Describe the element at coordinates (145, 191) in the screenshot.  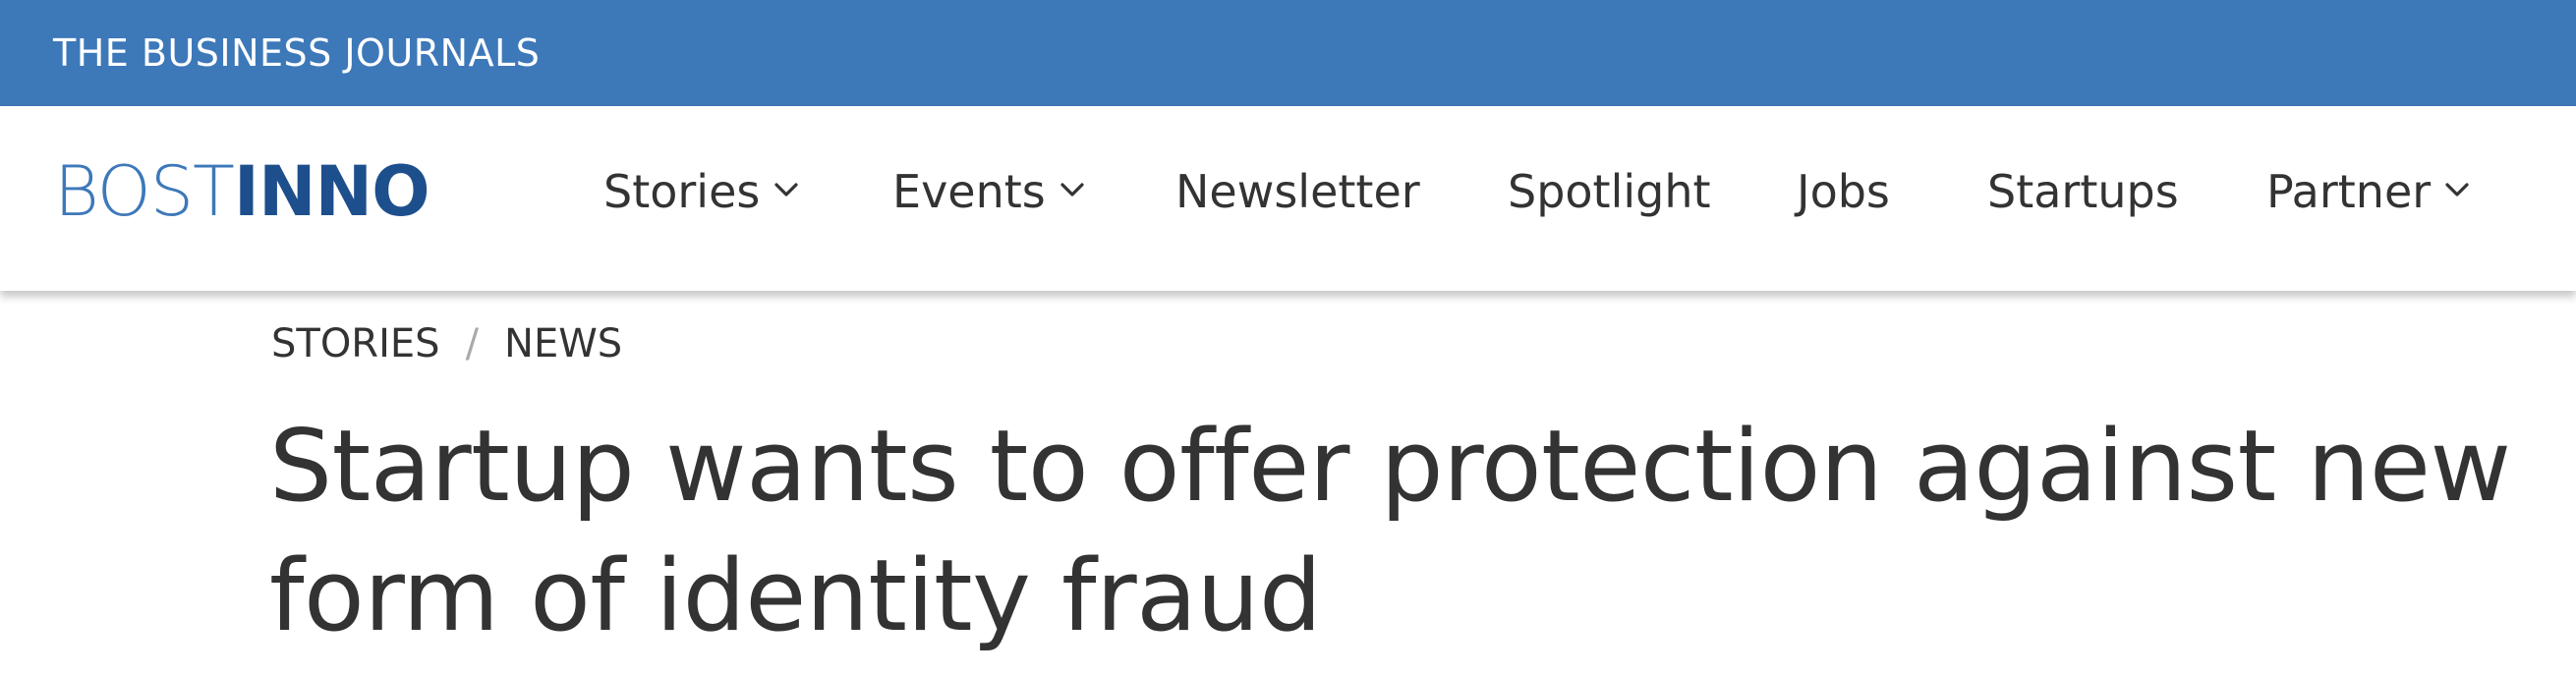
I see `logo-light-part: BOST` at that location.